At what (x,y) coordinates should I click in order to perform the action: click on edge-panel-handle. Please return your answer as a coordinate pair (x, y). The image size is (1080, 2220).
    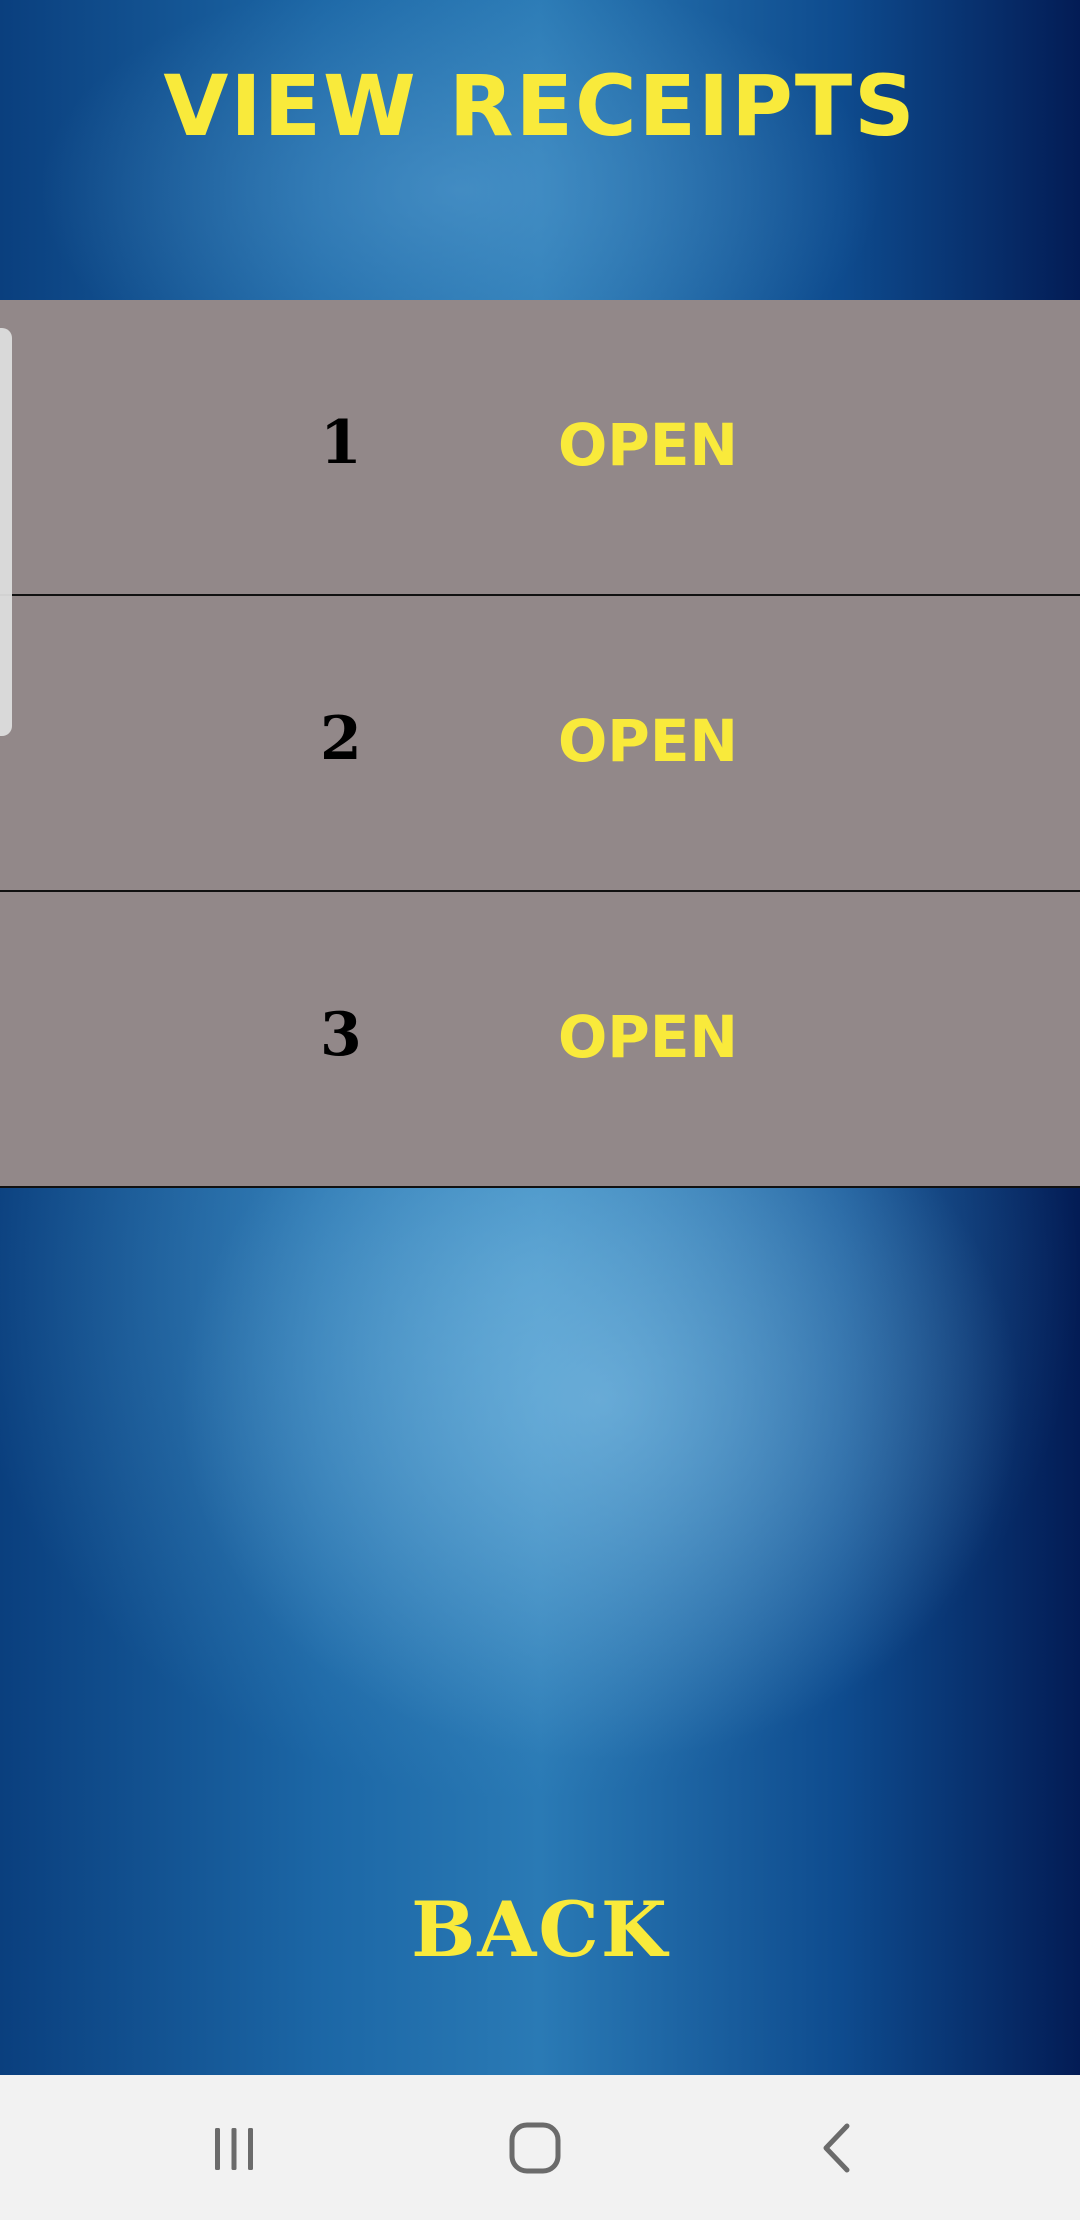
    Looking at the image, I should click on (6, 532).